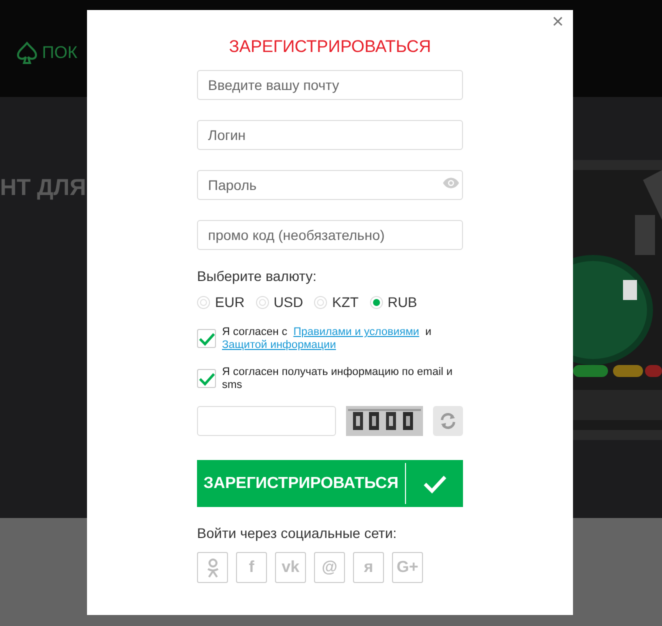 The width and height of the screenshot is (662, 626). What do you see at coordinates (330, 85) in the screenshot?
I see `input-field: Введите вашу почту` at bounding box center [330, 85].